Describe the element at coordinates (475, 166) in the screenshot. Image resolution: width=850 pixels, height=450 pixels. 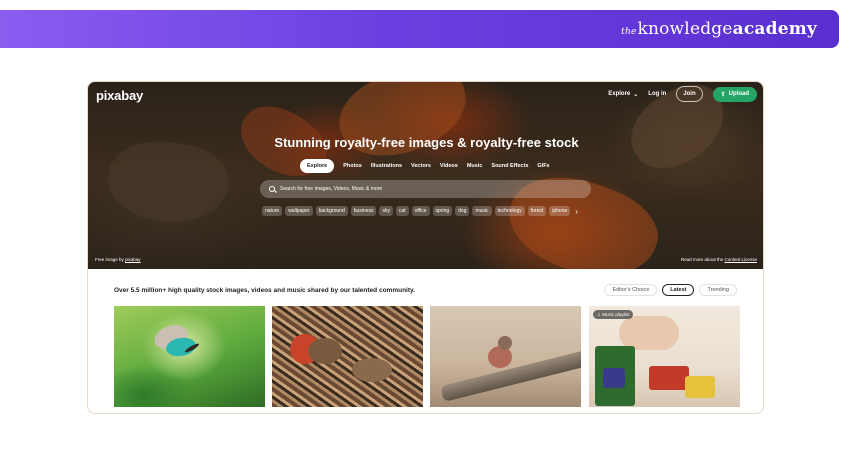
I see `tab-music: Music` at that location.